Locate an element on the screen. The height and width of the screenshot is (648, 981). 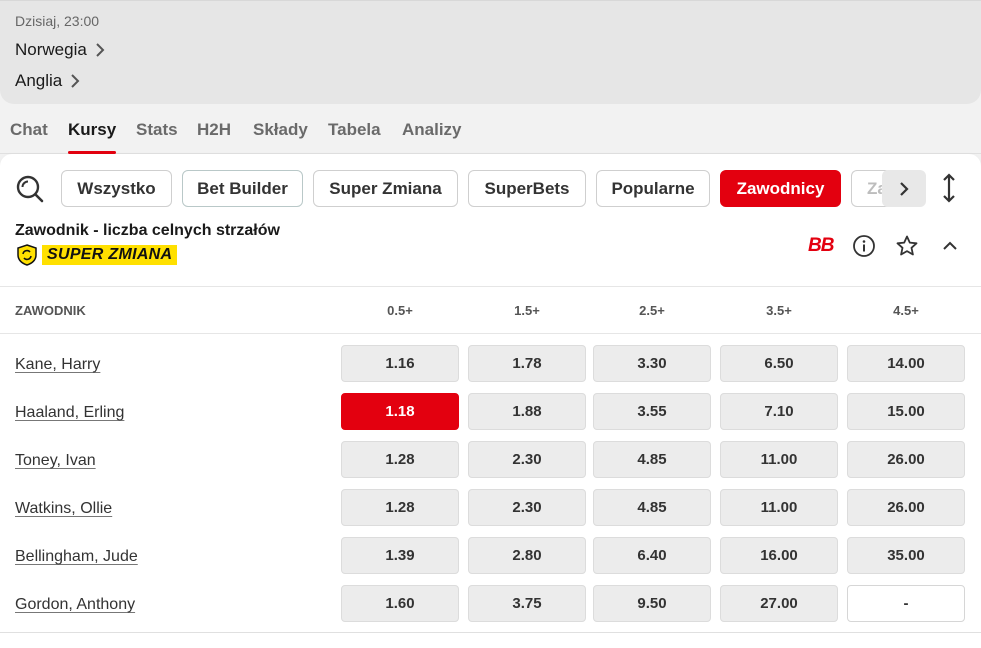
odds-button: 3.75 is located at coordinates (527, 603).